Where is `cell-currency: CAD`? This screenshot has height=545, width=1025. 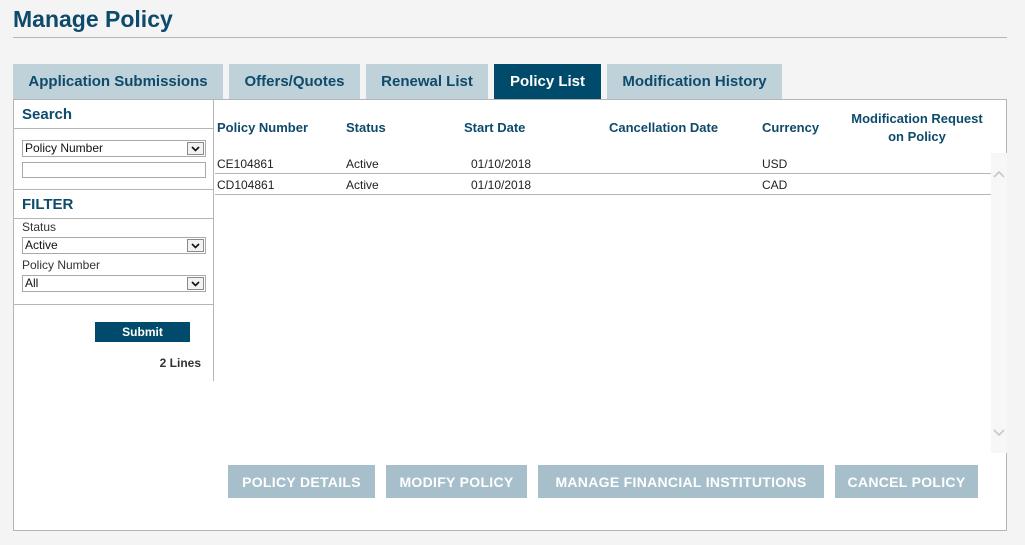
cell-currency: CAD is located at coordinates (775, 185).